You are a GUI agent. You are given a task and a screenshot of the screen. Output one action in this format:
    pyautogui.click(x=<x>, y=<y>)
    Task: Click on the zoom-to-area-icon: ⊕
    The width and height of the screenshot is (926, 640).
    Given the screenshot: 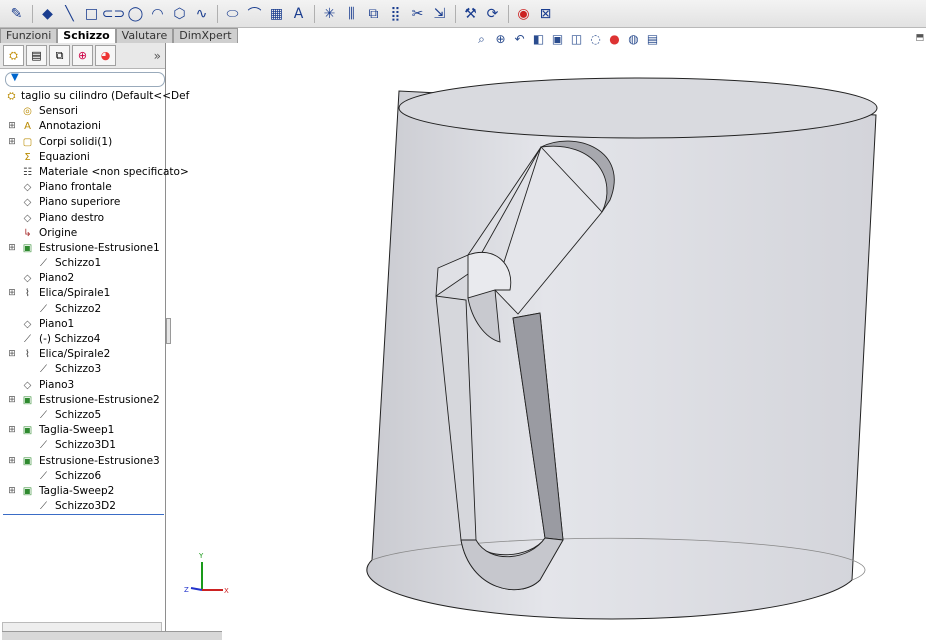 What is the action you would take?
    pyautogui.click(x=500, y=39)
    